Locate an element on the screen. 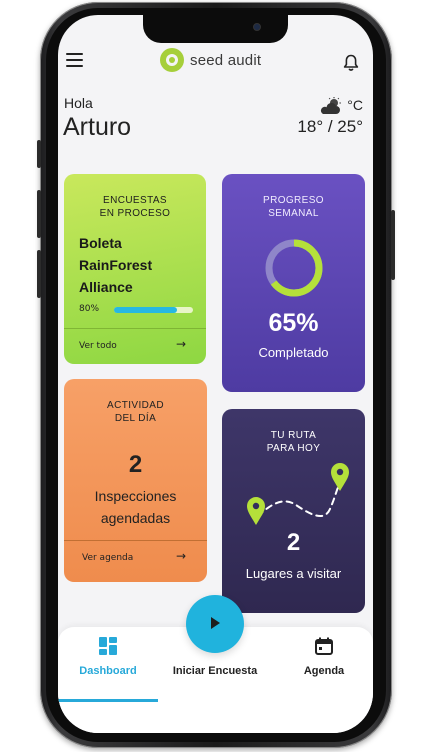 This screenshot has height=752, width=433. tab-label: Dashboard is located at coordinates (108, 671).